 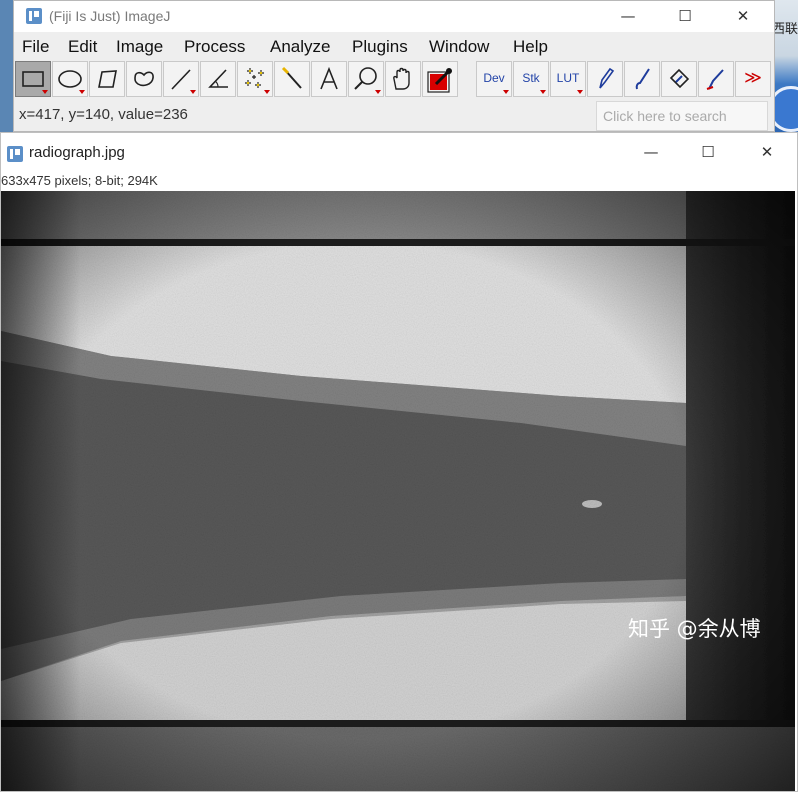 I want to click on flood-fill-tool, so click(x=679, y=79).